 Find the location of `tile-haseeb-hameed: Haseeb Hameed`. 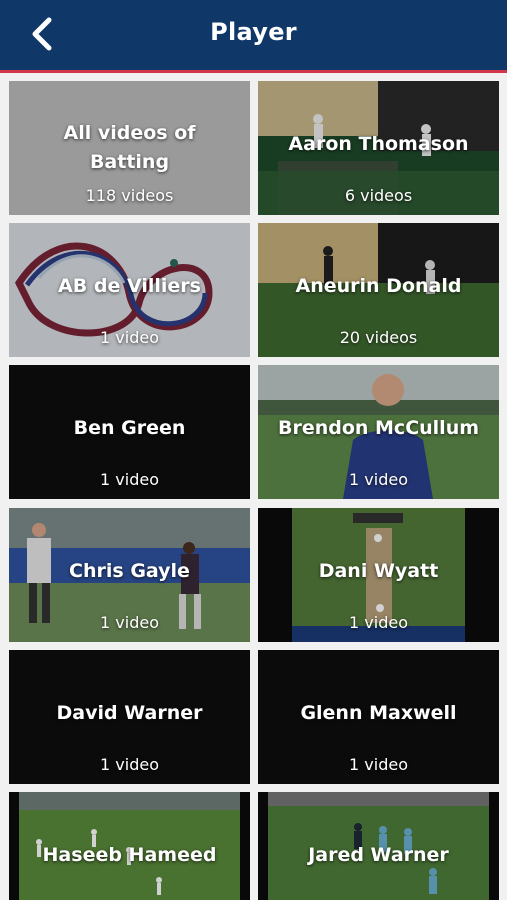

tile-haseeb-hameed: Haseeb Hameed is located at coordinates (129, 846).